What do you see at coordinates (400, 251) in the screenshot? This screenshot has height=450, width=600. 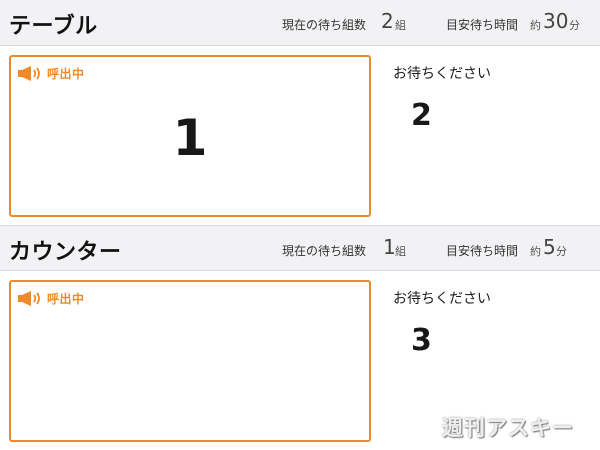 I see `counter-groups-unit: 組` at bounding box center [400, 251].